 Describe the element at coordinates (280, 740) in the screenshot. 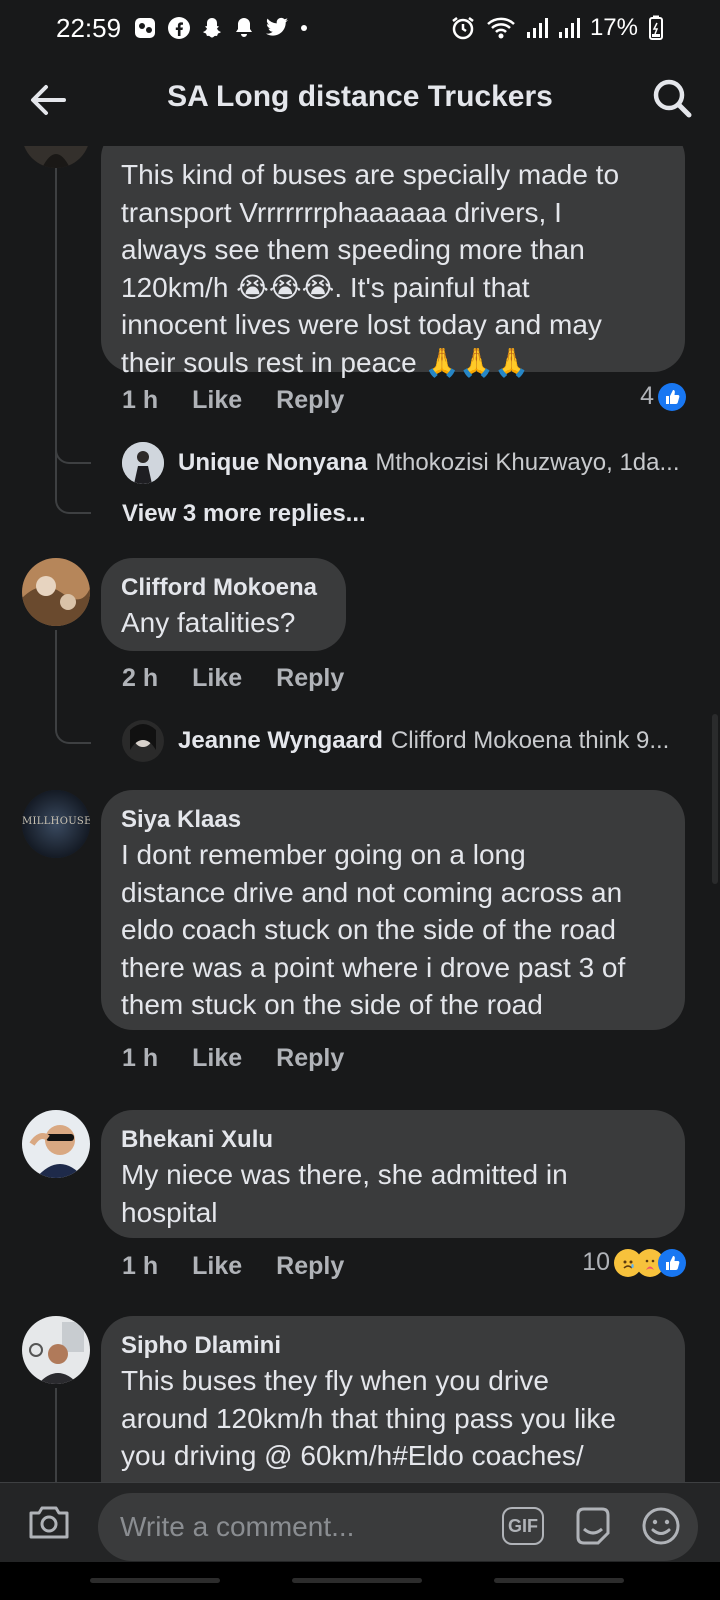

I see `reply-author: Jeanne Wyngaard` at that location.